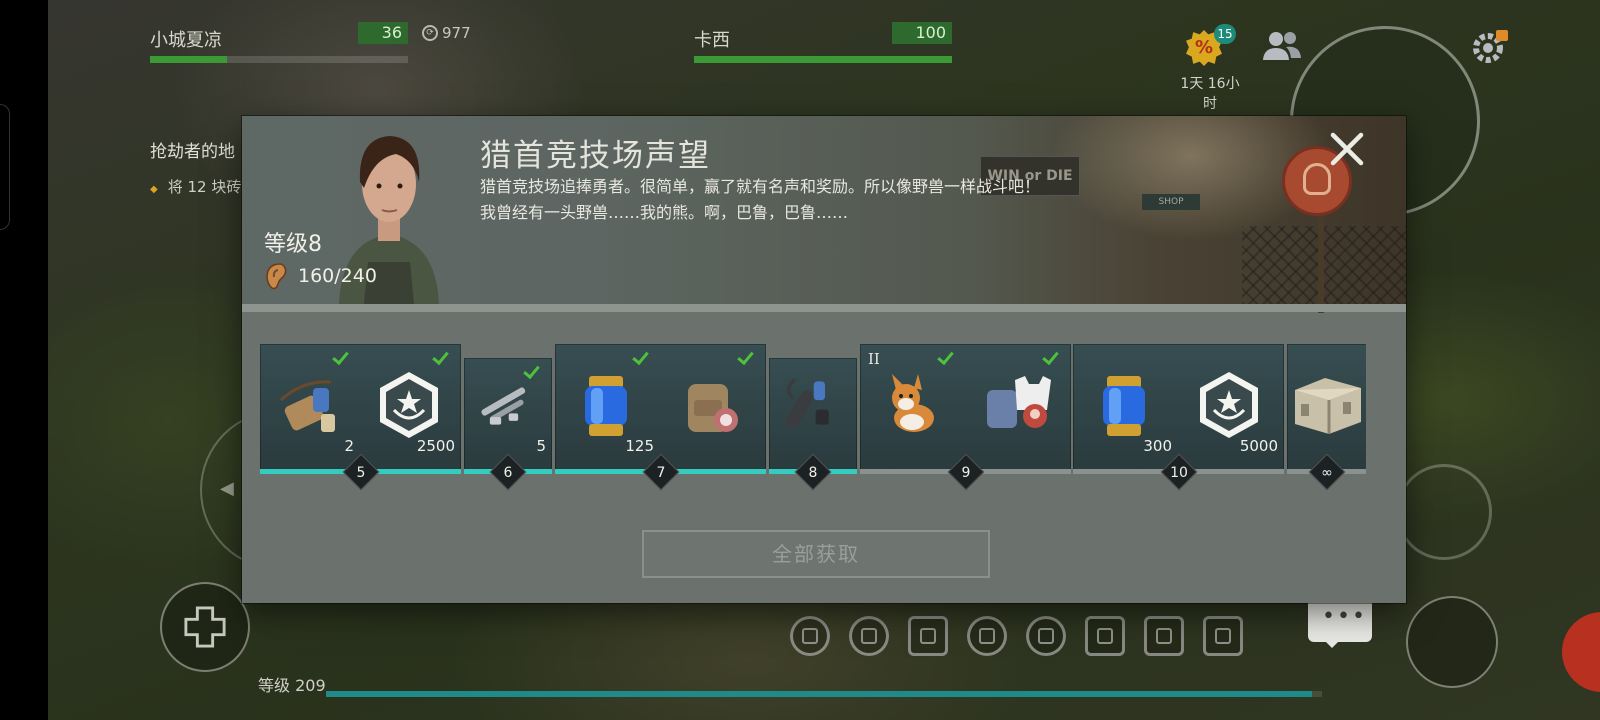  I want to click on reward-card-level-3: 8, so click(813, 424).